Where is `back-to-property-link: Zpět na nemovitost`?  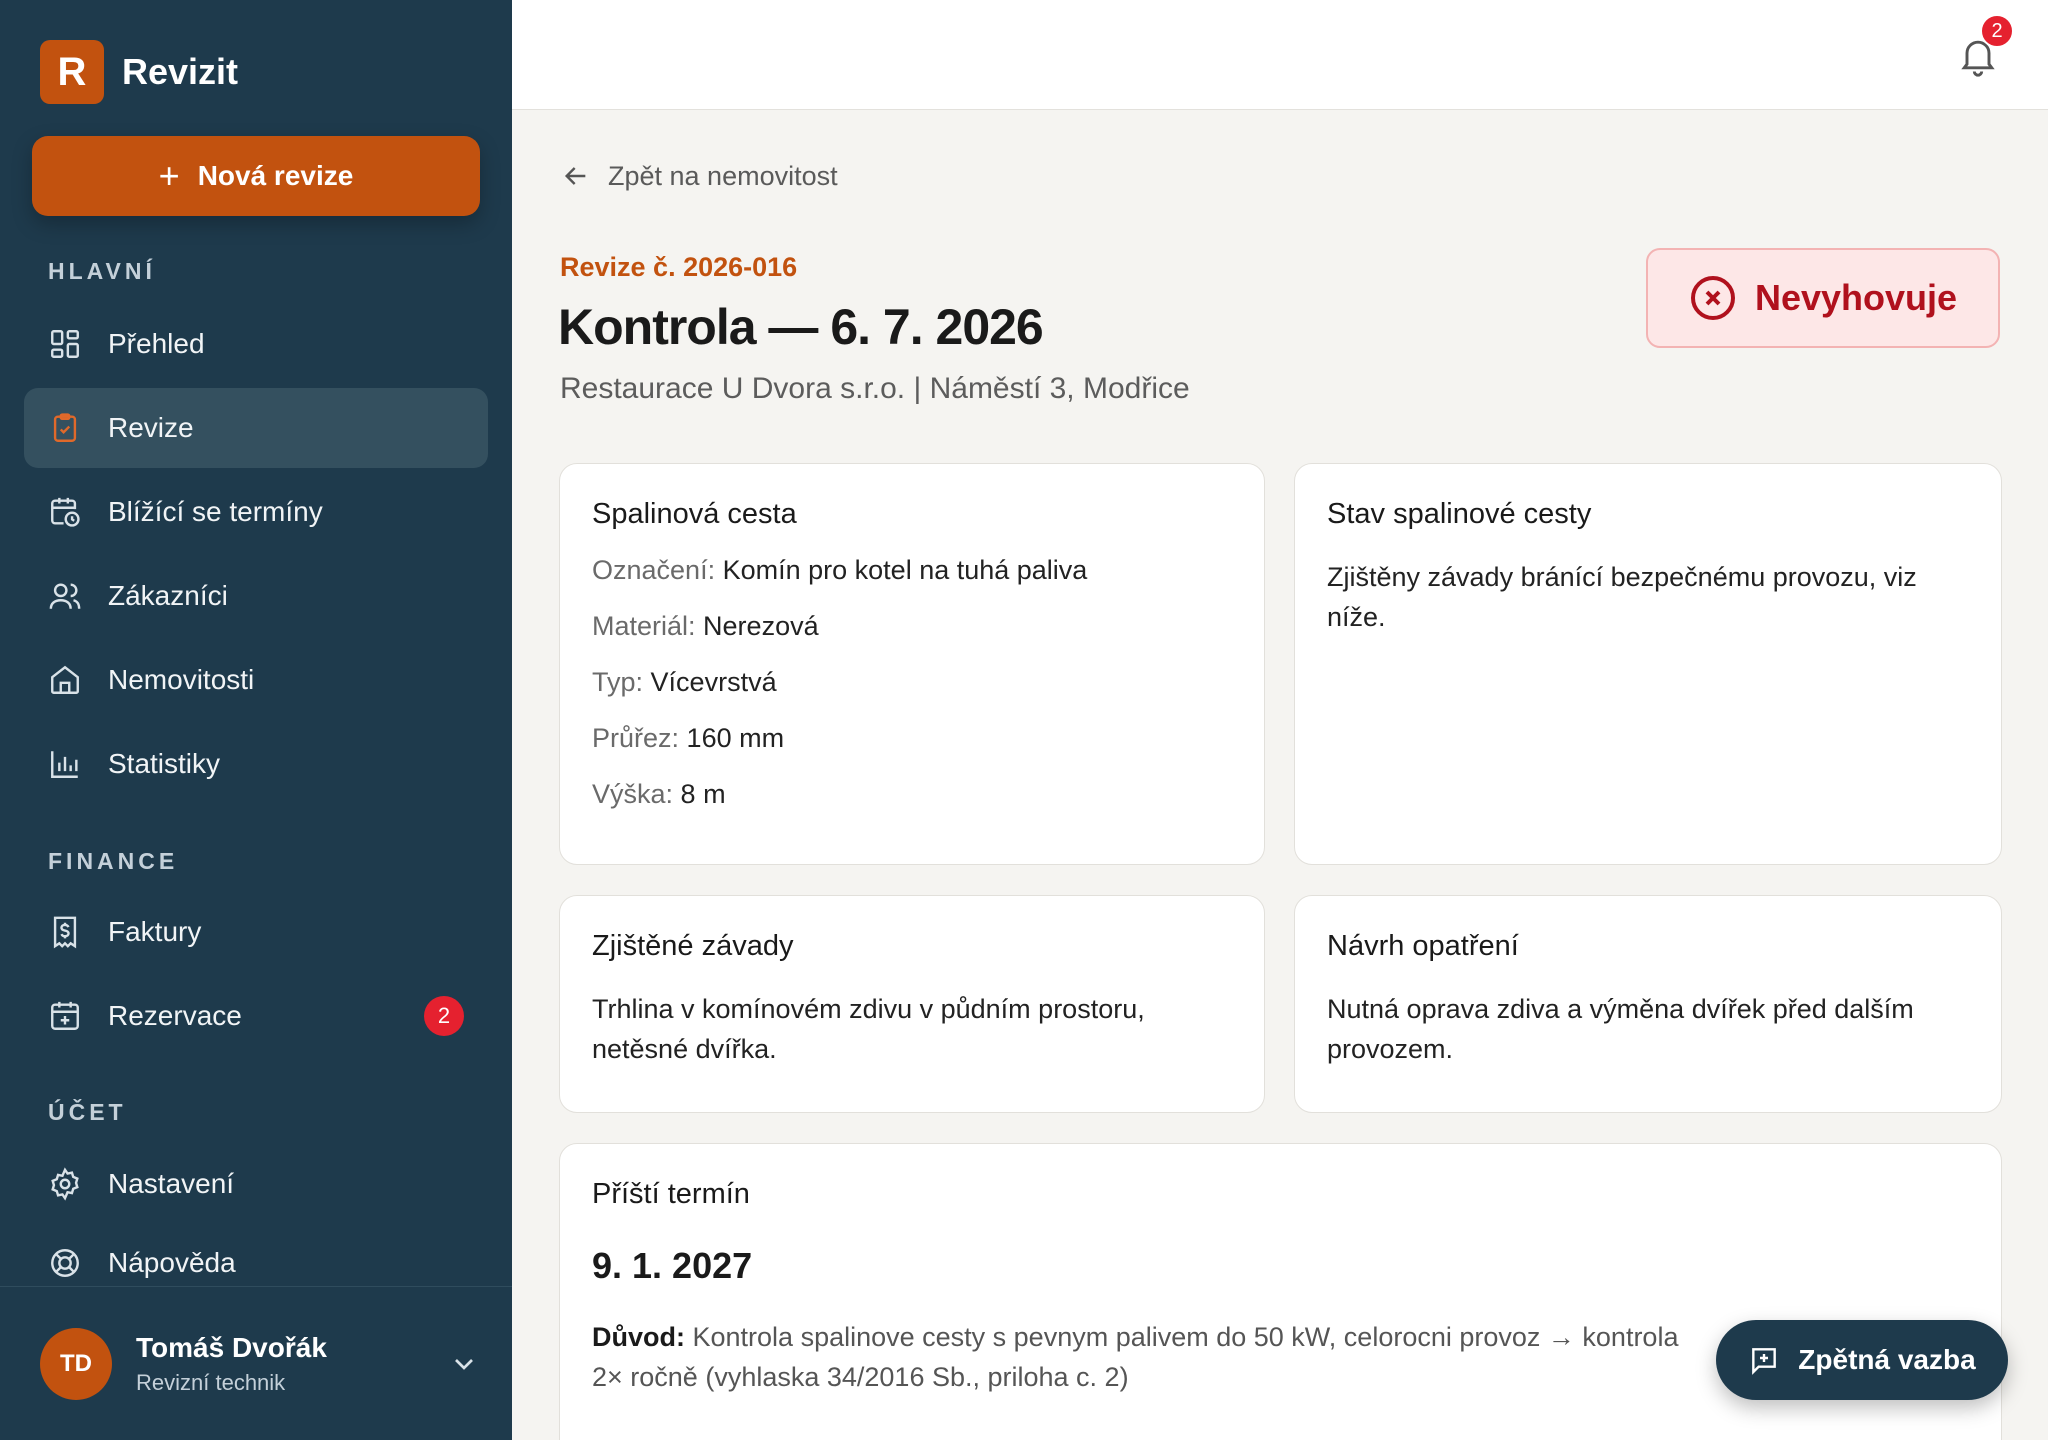 back-to-property-link: Zpět na nemovitost is located at coordinates (699, 176).